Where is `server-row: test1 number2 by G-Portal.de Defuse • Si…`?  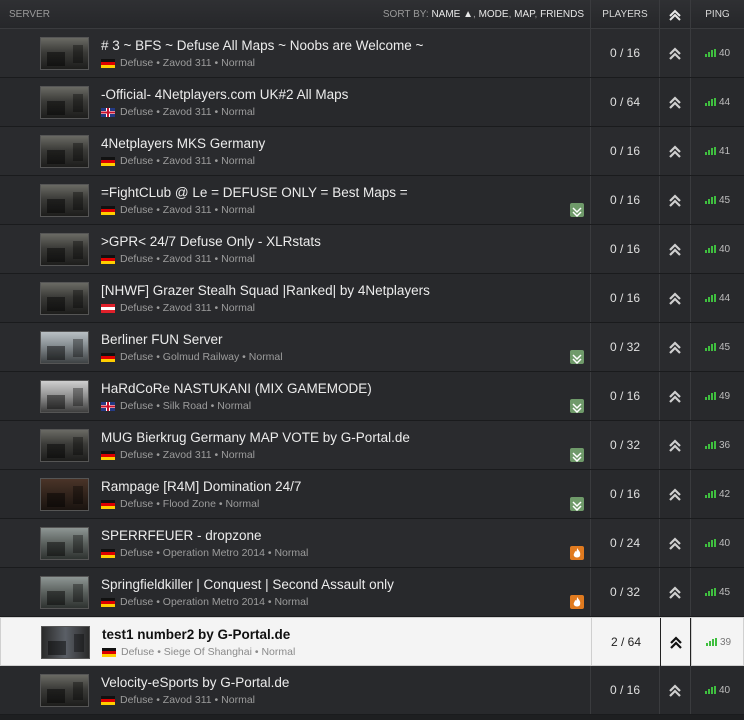
server-row: test1 number2 by G-Portal.de Defuse • Si… is located at coordinates (372, 641).